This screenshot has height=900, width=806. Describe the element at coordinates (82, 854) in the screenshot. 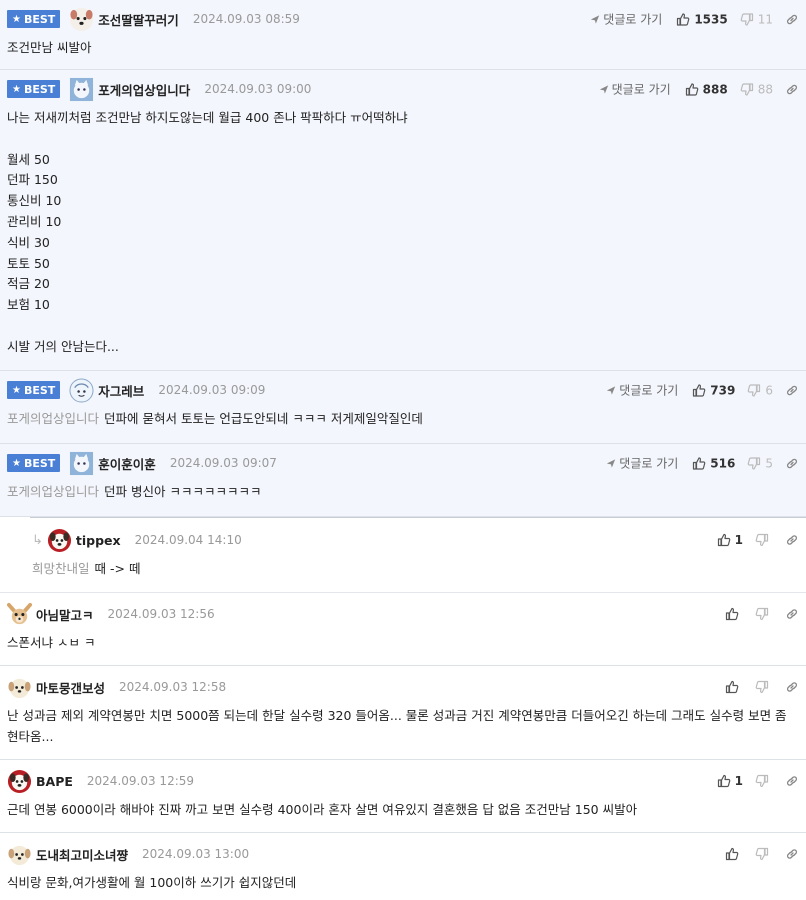

I see `nickname: 도내최고미소녀쨩` at that location.